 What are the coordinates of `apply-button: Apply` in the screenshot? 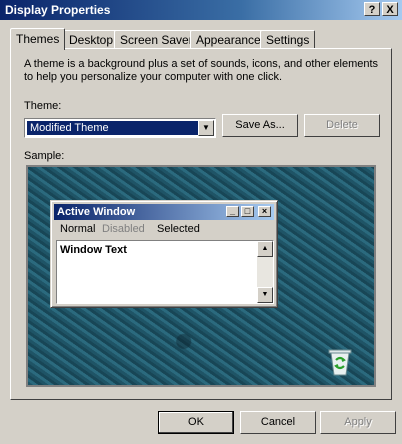 It's located at (358, 422).